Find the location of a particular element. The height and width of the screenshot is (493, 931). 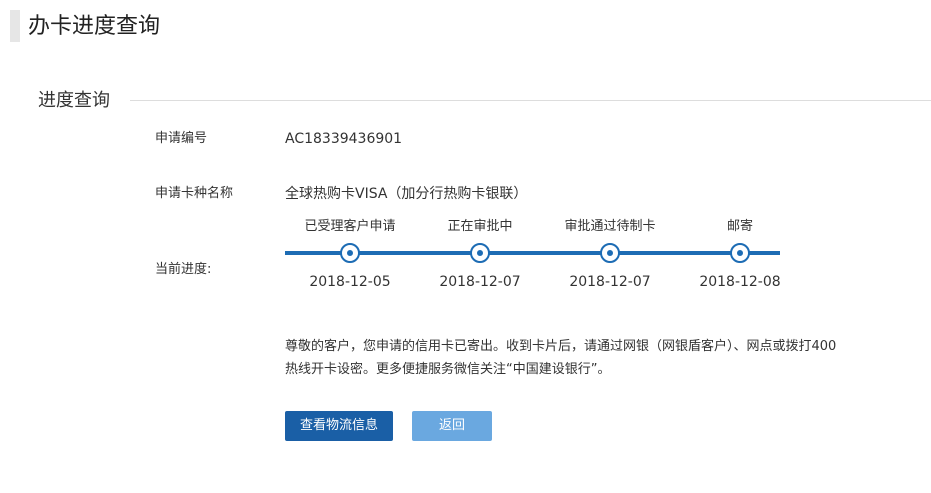

card-name-label: 申请卡种名称 is located at coordinates (194, 193).